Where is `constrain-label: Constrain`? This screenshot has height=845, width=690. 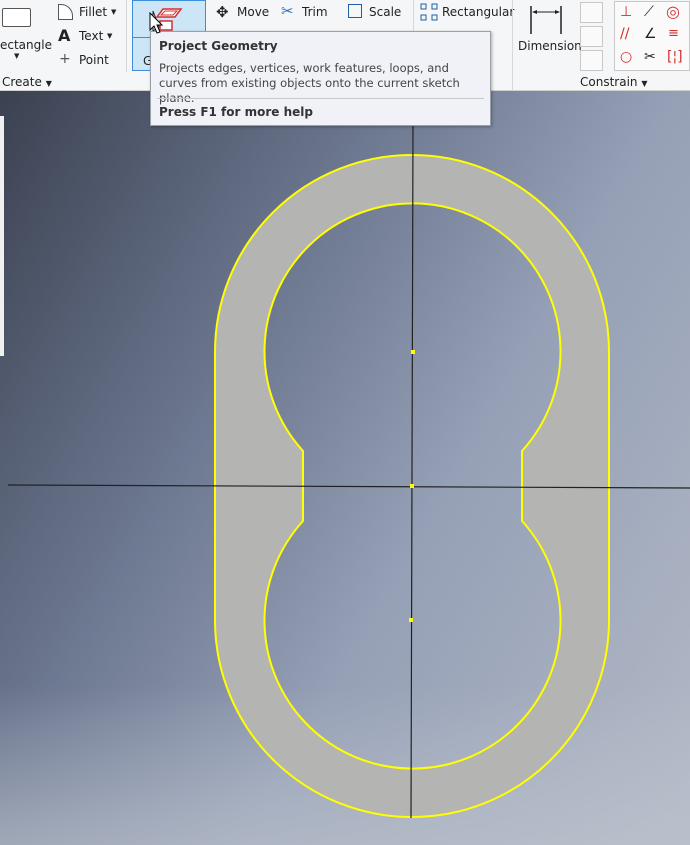 constrain-label: Constrain is located at coordinates (609, 82).